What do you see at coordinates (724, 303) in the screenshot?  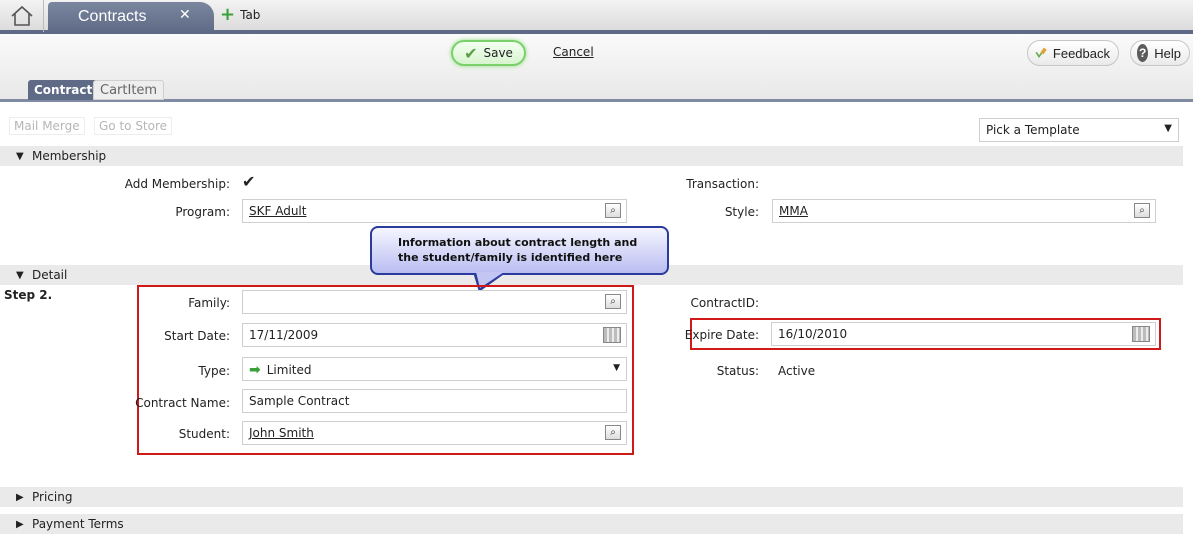 I see `contract-id-label: ContractID:` at bounding box center [724, 303].